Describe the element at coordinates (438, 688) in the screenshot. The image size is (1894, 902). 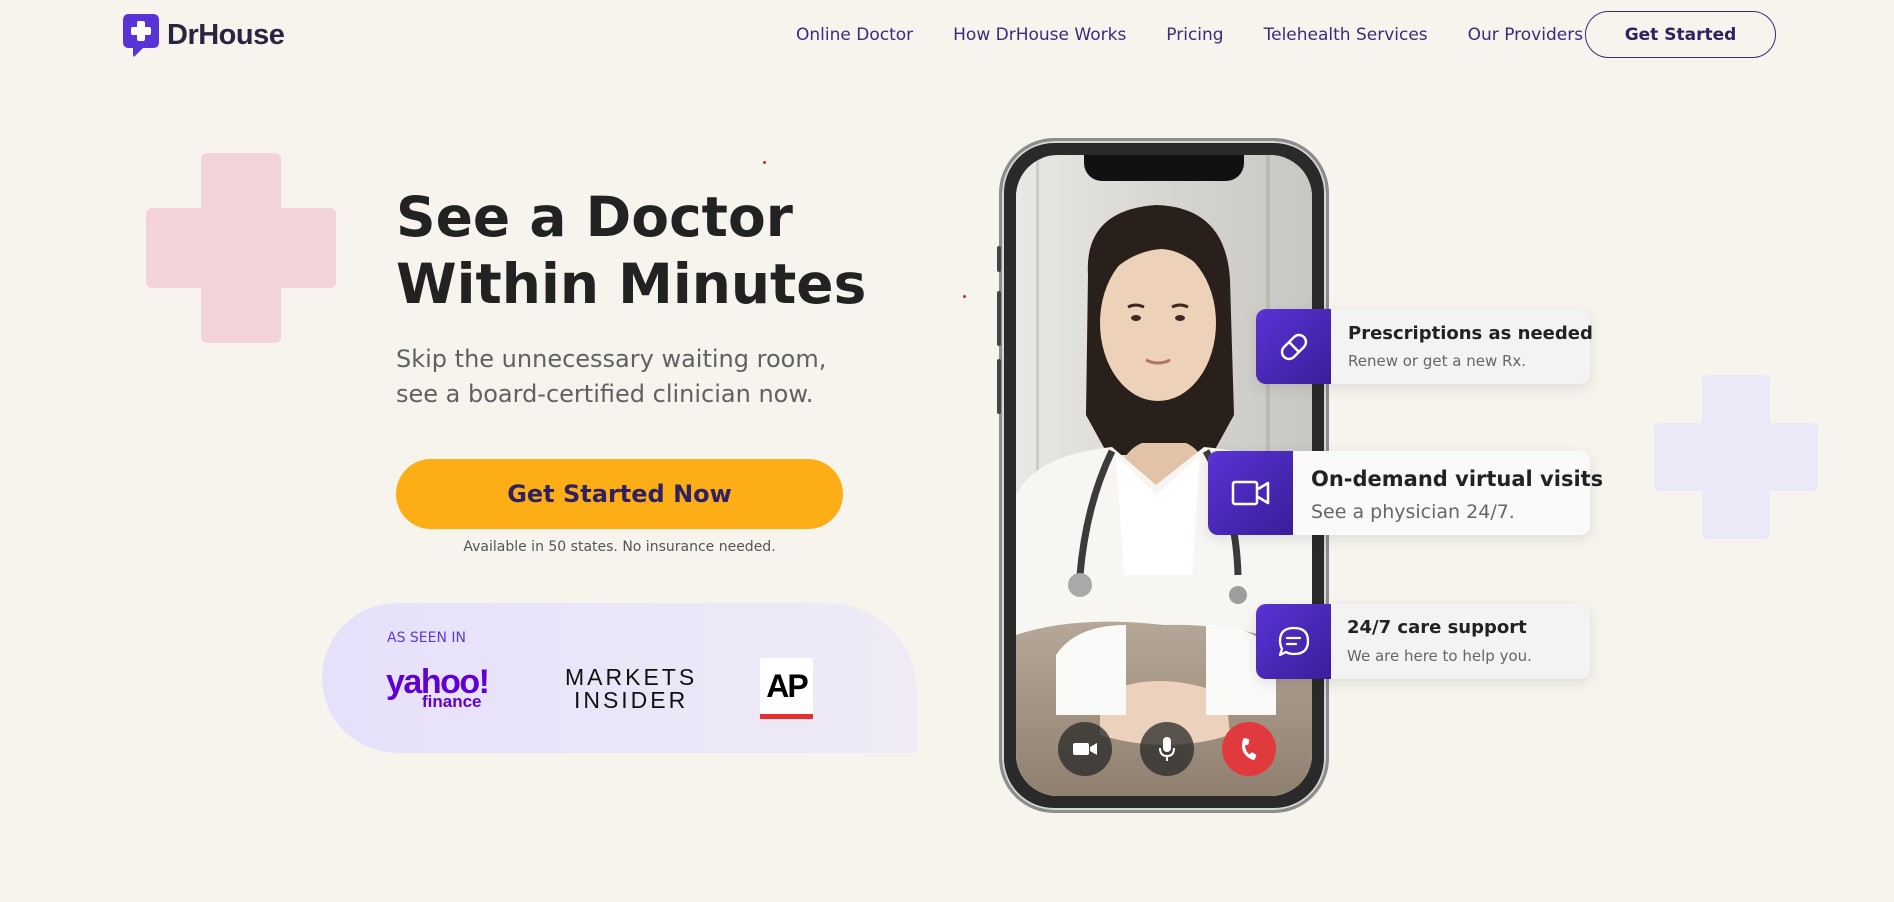
I see `yahoo-finance-logo: yahoo! finance` at that location.